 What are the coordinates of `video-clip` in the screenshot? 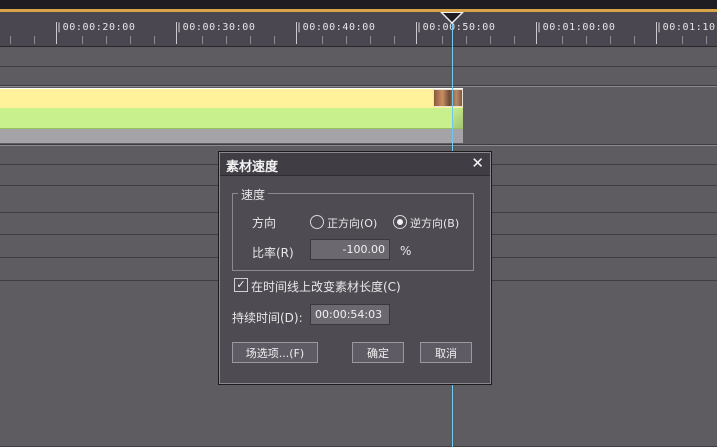 It's located at (231, 98).